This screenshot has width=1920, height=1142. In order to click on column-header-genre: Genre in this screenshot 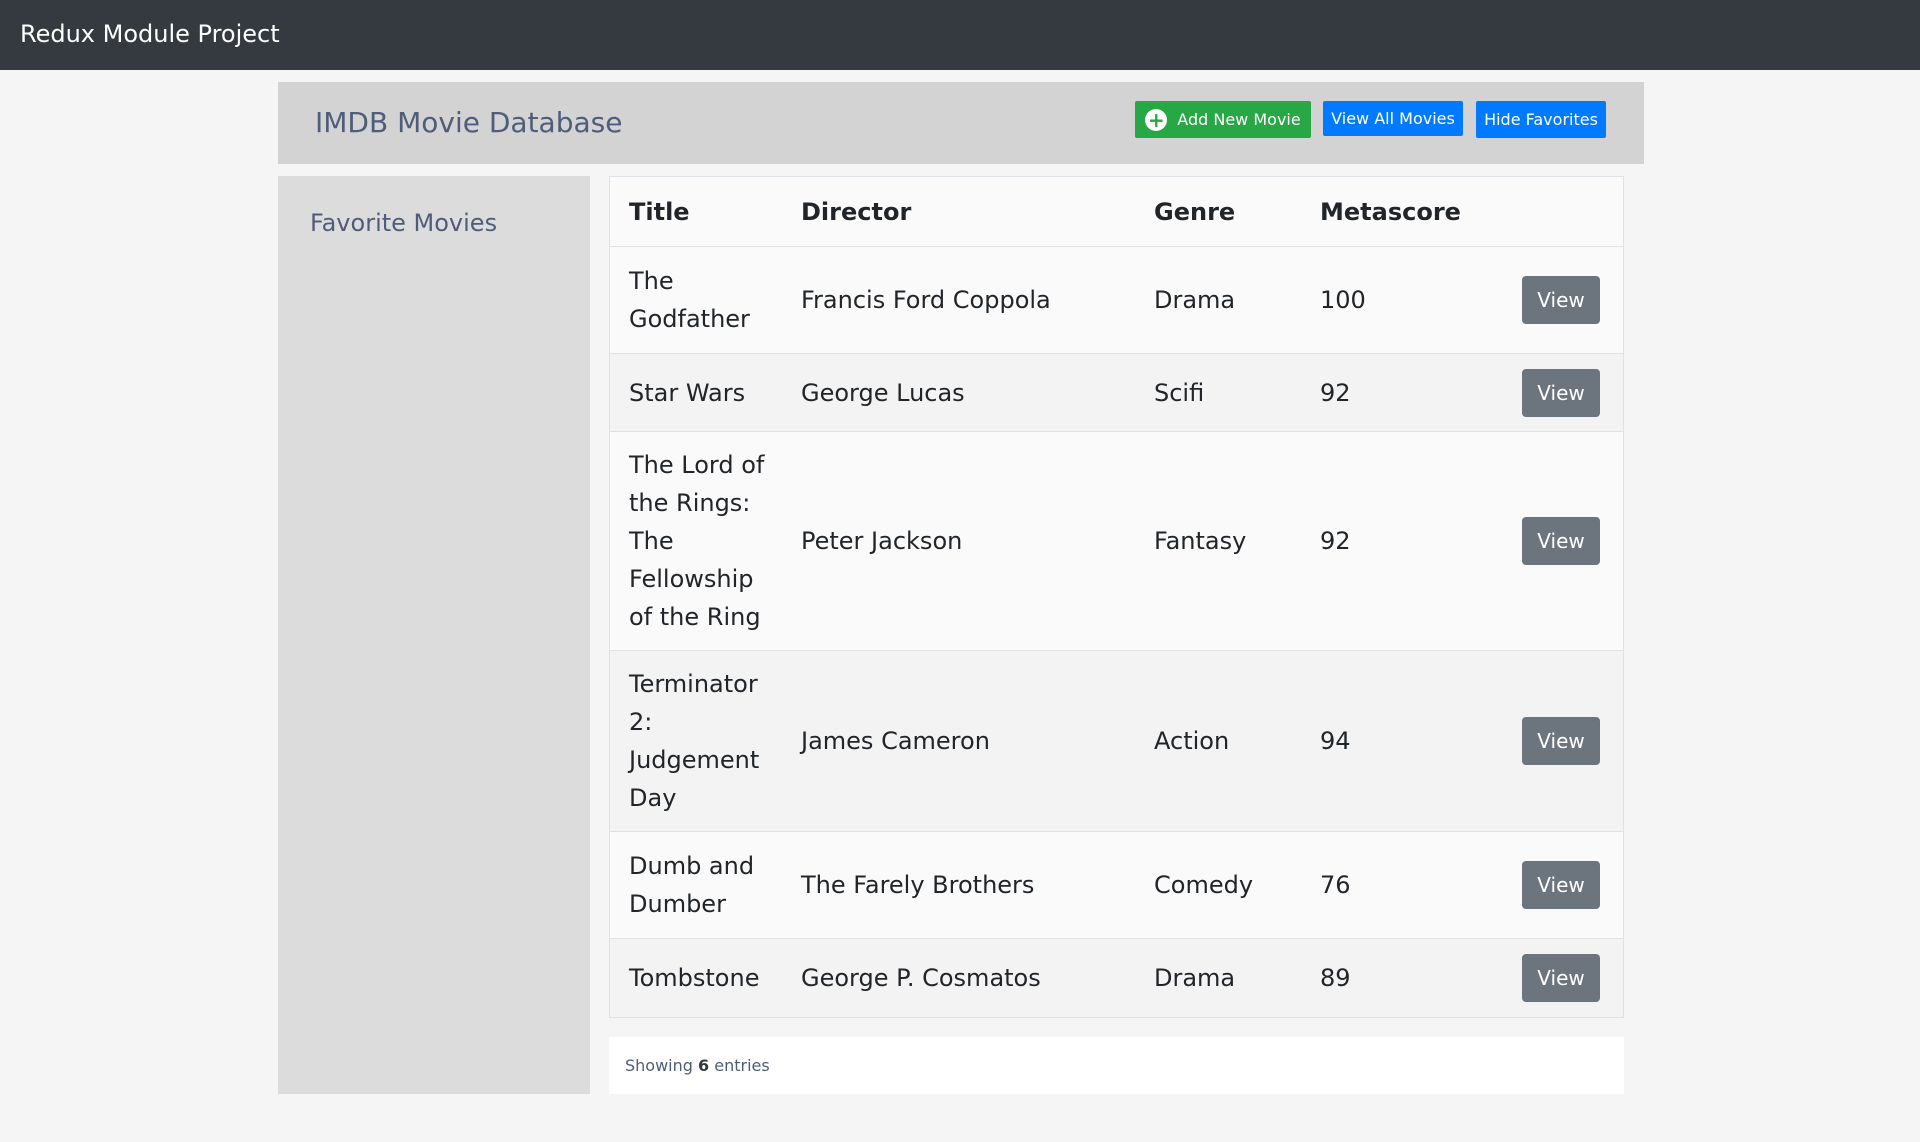, I will do `click(1195, 211)`.